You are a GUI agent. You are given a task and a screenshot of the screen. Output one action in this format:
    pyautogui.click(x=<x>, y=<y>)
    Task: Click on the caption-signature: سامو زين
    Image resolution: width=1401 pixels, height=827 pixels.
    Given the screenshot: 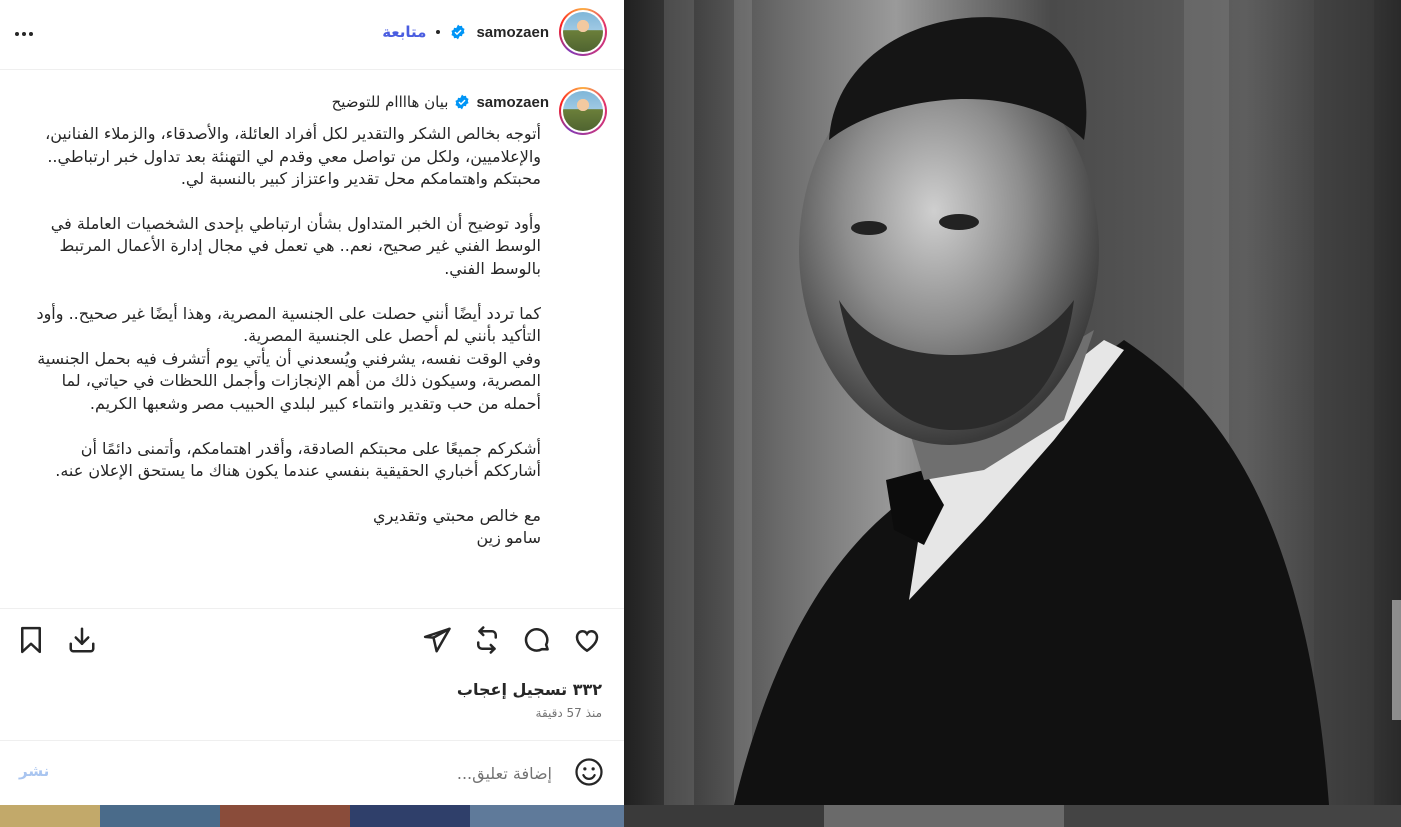 What is the action you would take?
    pyautogui.click(x=508, y=538)
    